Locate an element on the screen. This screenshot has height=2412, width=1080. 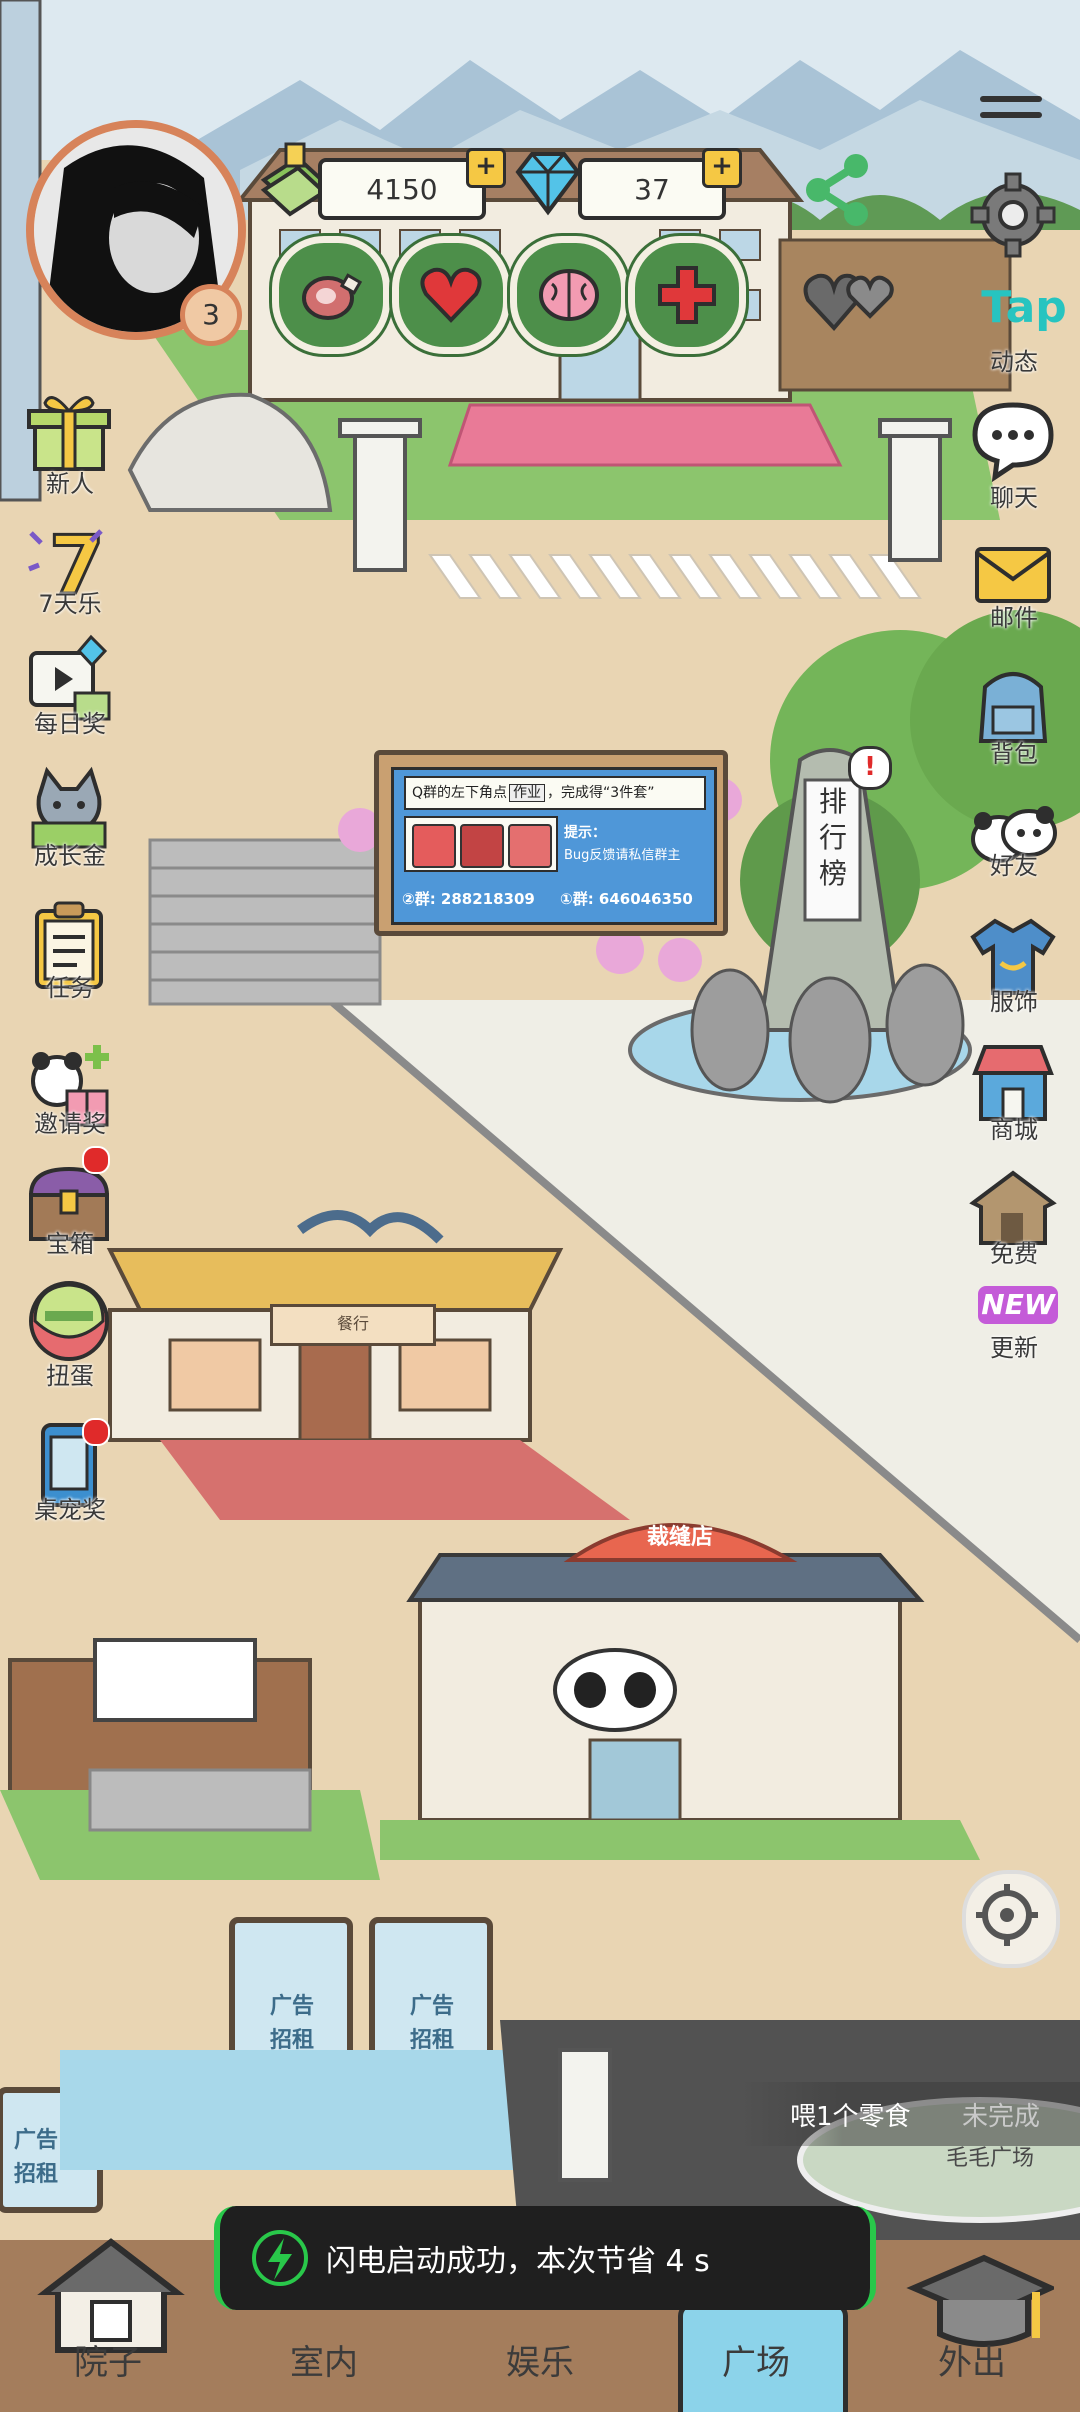
exclamation-icon: ! is located at coordinates (870, 768).